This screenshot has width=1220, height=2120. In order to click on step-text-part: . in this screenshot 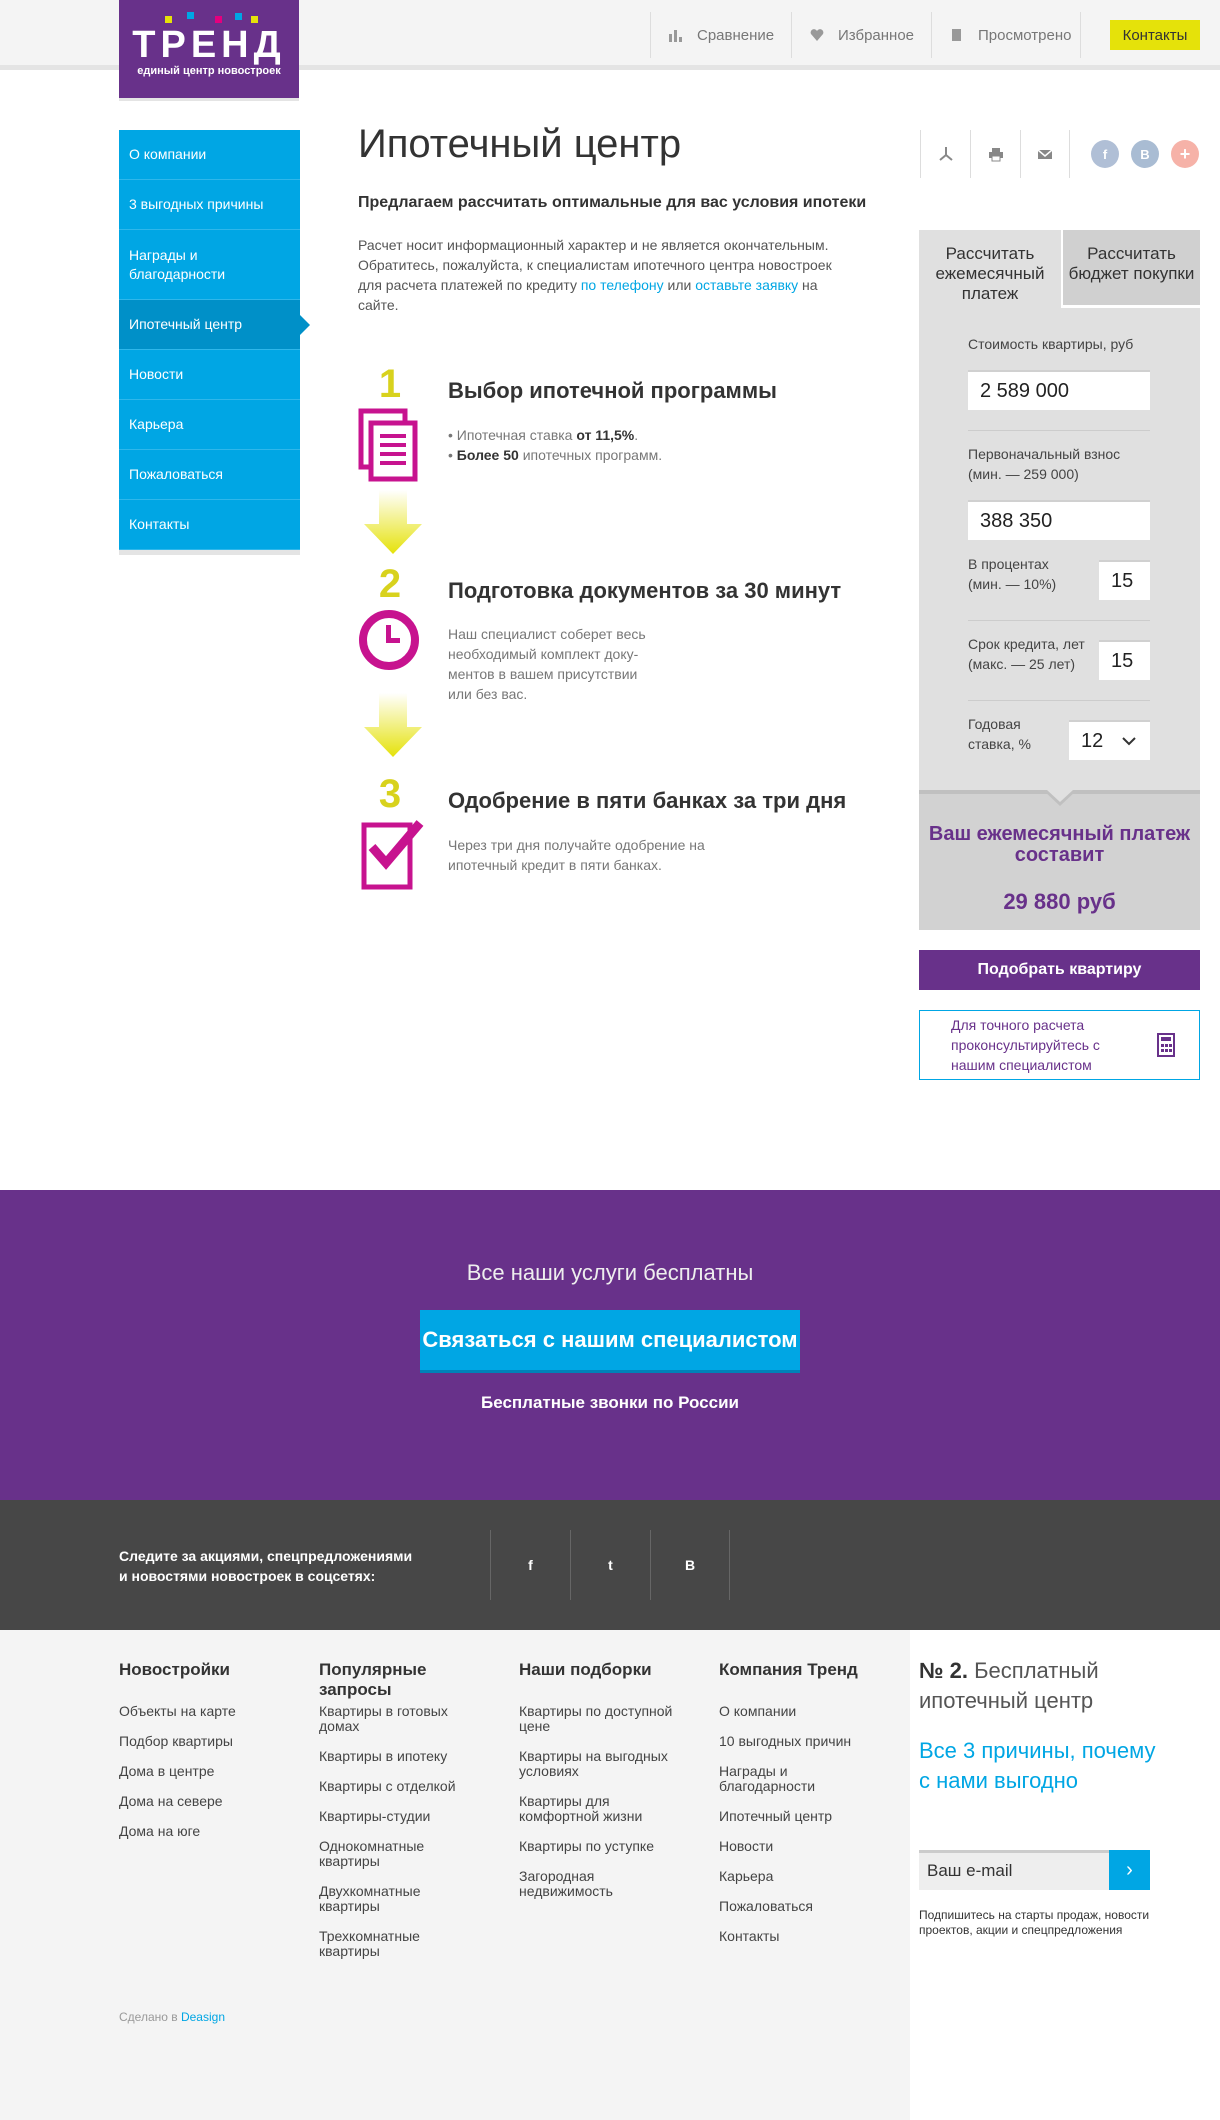, I will do `click(636, 435)`.